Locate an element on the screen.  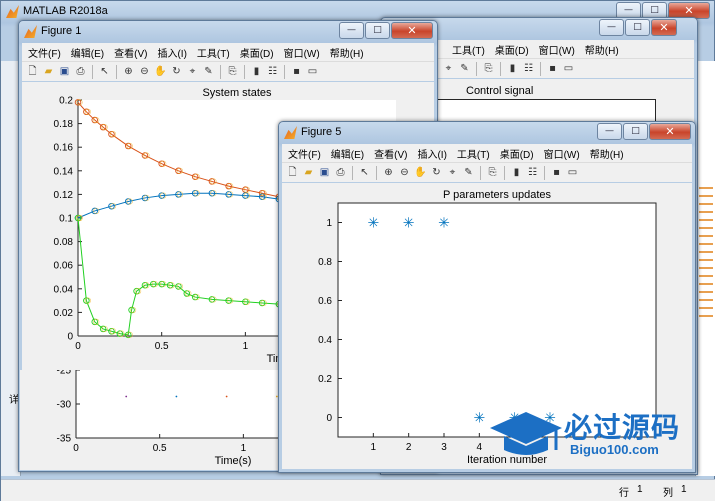
lower-axes-chart: -25-30-3500.511.5Time(s) is located at coordinates (199, 418).